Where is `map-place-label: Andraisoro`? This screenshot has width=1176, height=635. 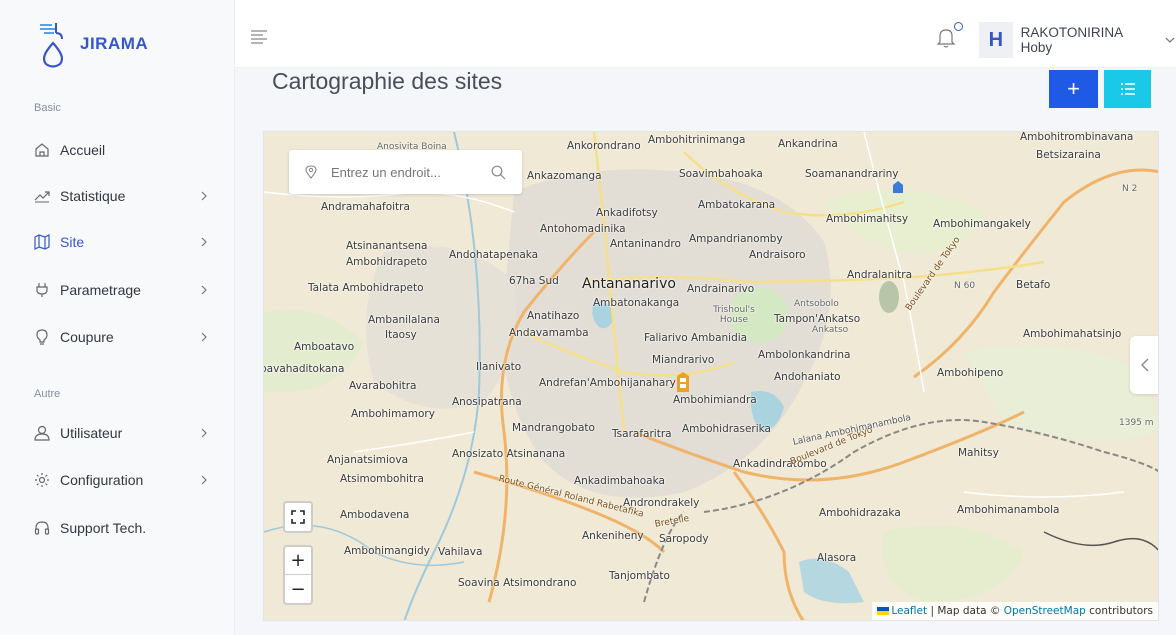
map-place-label: Andraisoro is located at coordinates (777, 255).